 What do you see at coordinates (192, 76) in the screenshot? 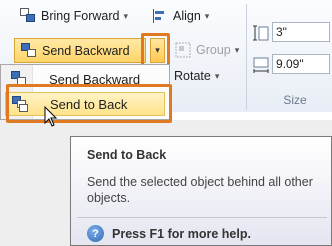
I see `rotate-label: Rotate` at bounding box center [192, 76].